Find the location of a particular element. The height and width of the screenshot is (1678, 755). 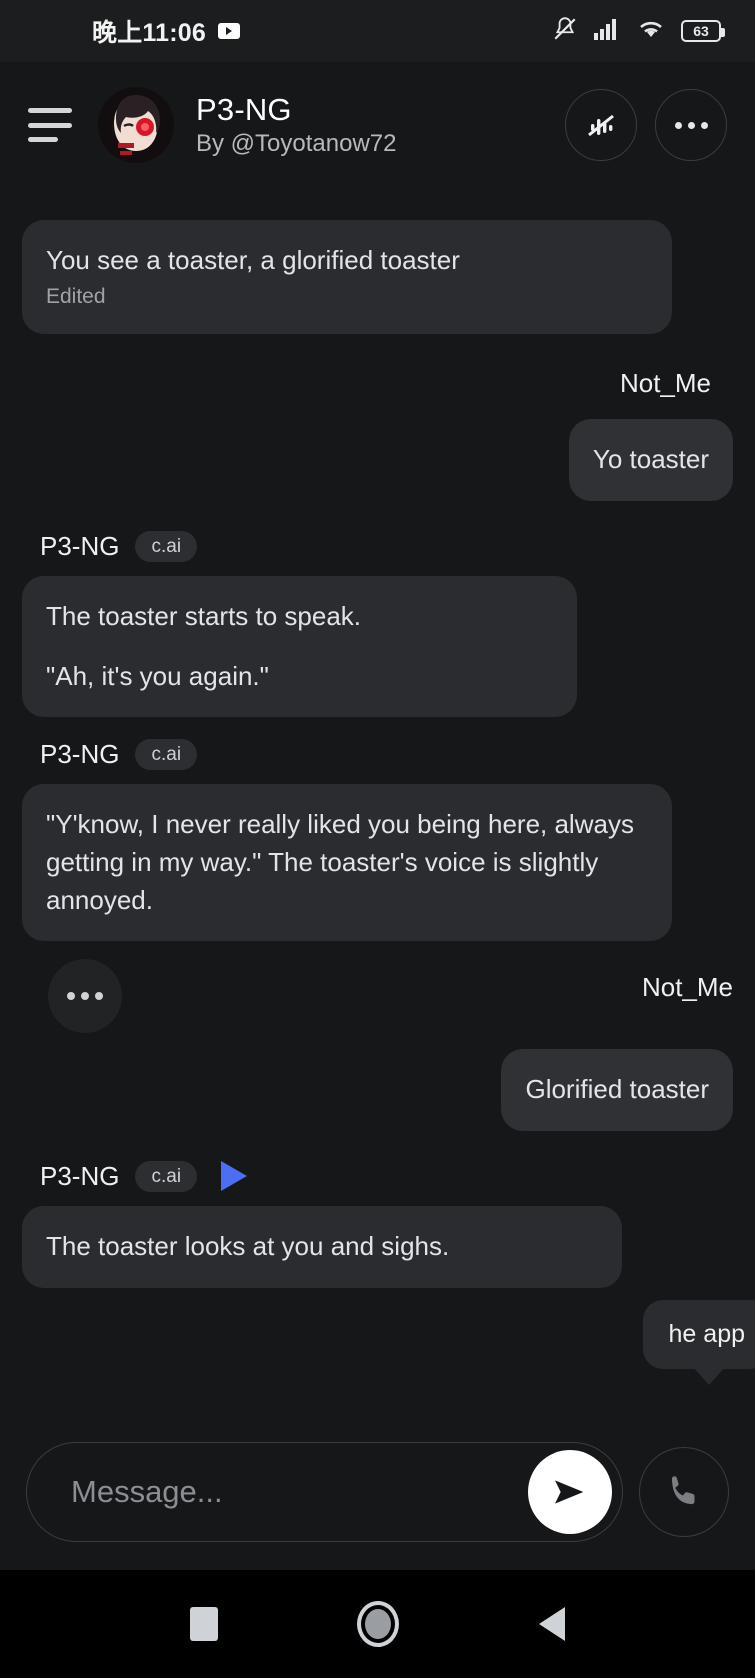

battery-level: 63 is located at coordinates (701, 31).